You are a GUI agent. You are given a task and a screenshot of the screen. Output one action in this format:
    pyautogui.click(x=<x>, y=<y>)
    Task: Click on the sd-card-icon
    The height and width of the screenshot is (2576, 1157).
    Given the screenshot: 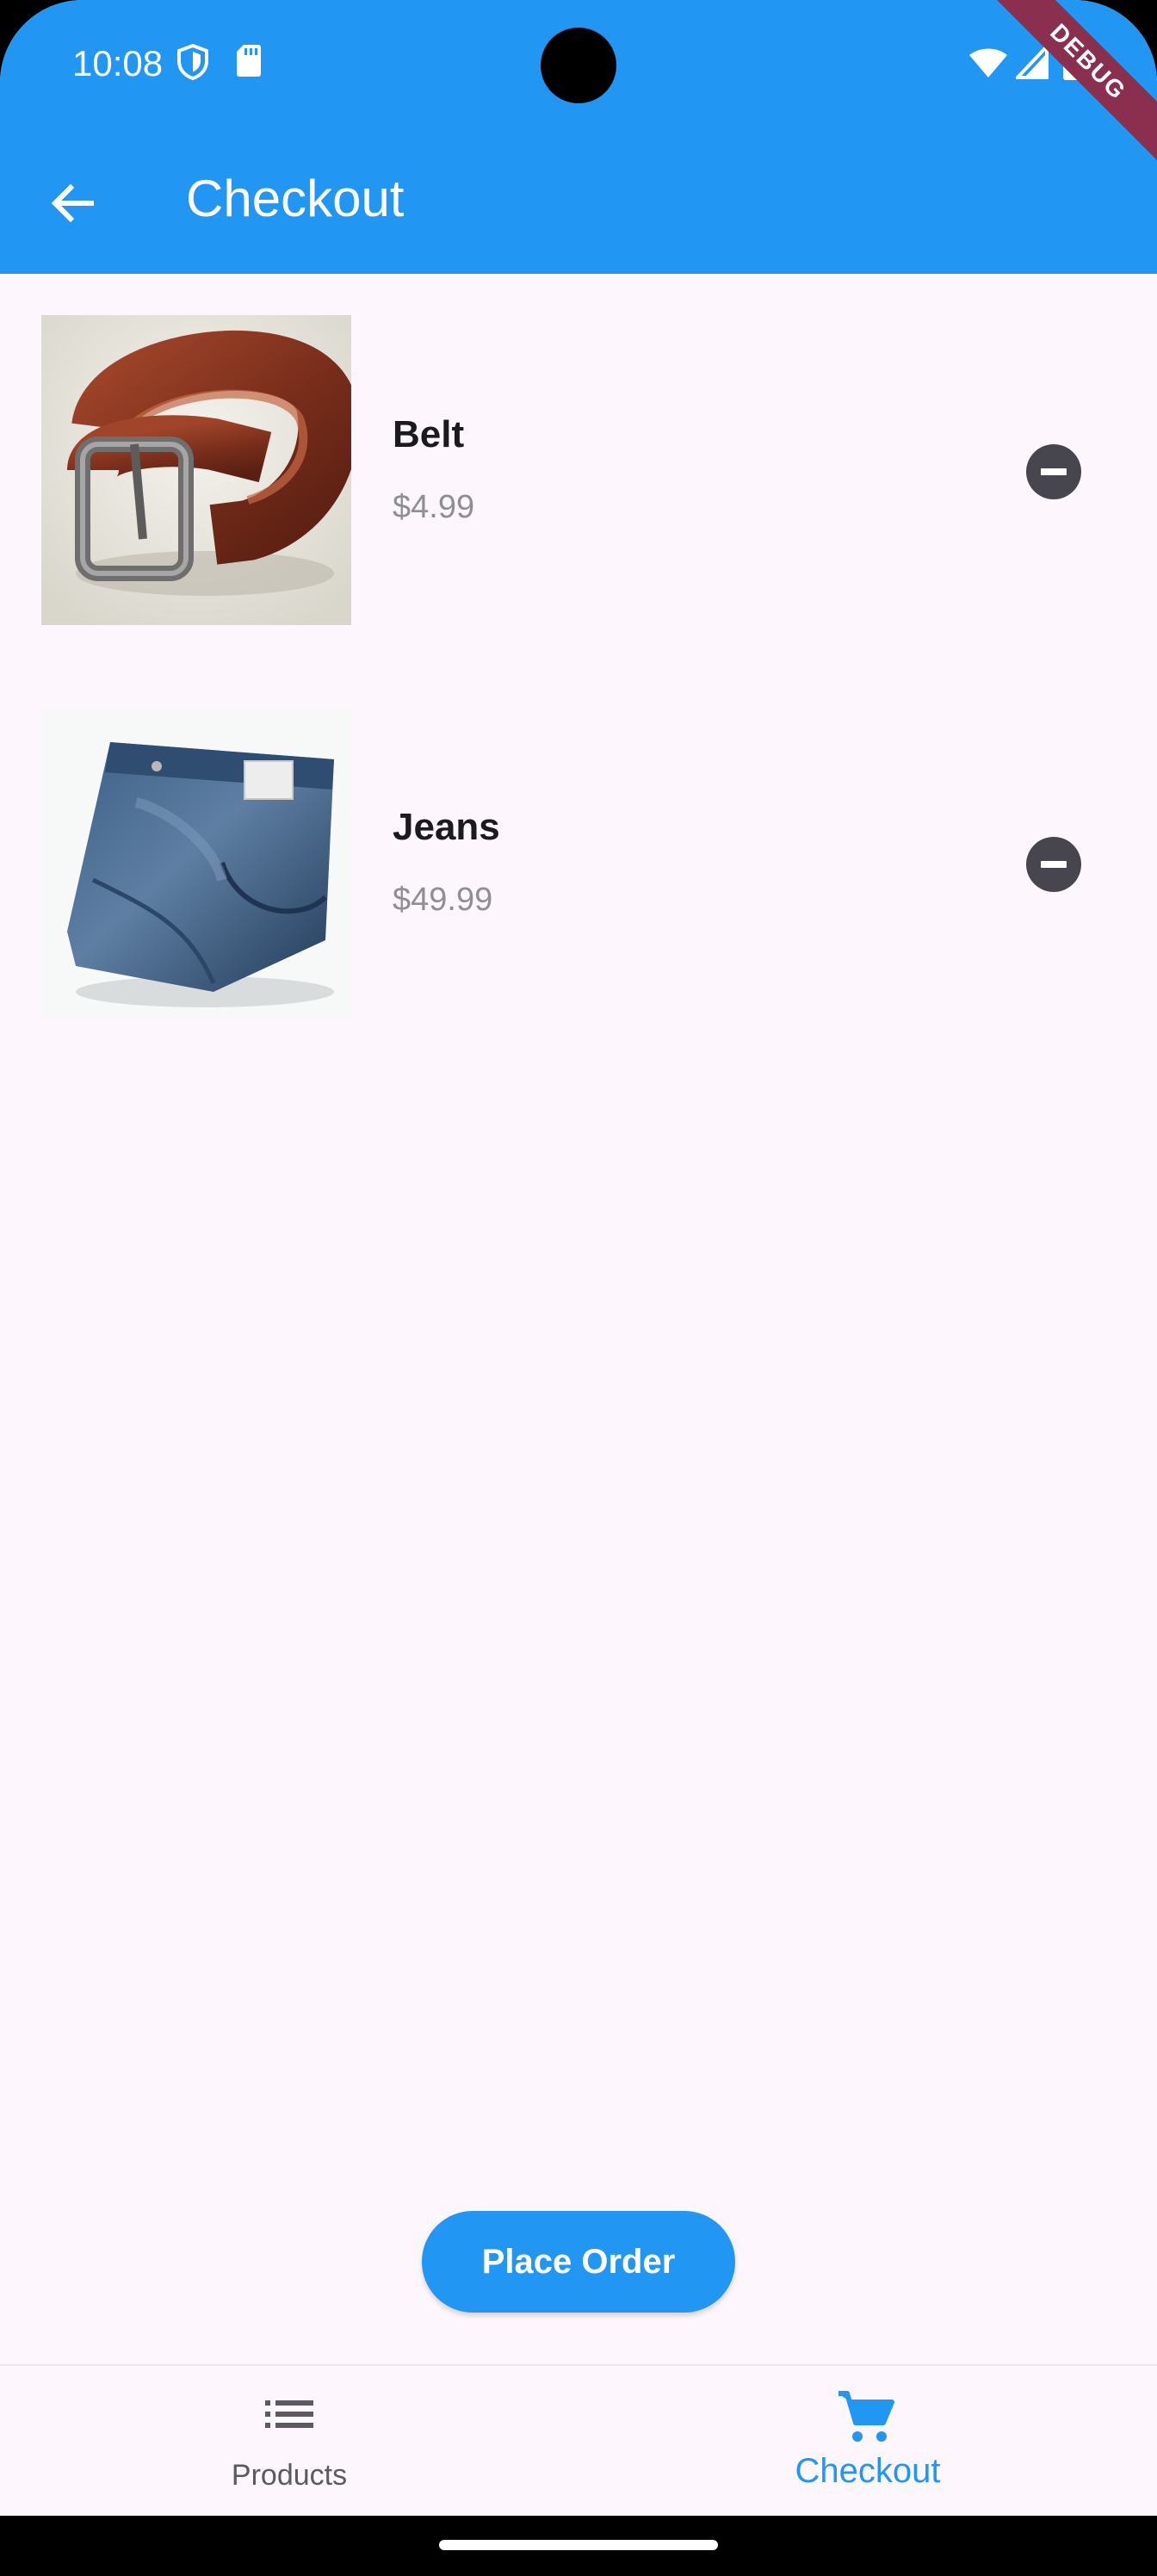 What is the action you would take?
    pyautogui.click(x=249, y=61)
    